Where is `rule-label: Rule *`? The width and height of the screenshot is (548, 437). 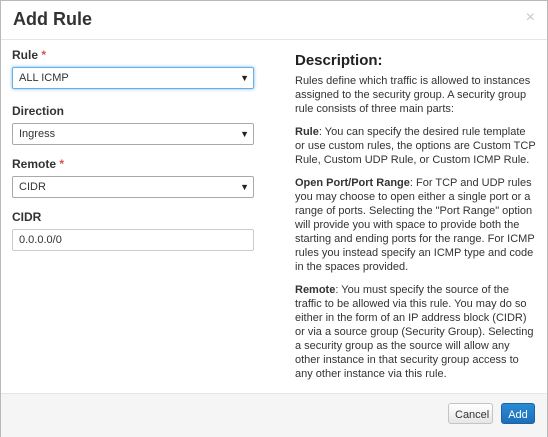 rule-label: Rule * is located at coordinates (133, 55).